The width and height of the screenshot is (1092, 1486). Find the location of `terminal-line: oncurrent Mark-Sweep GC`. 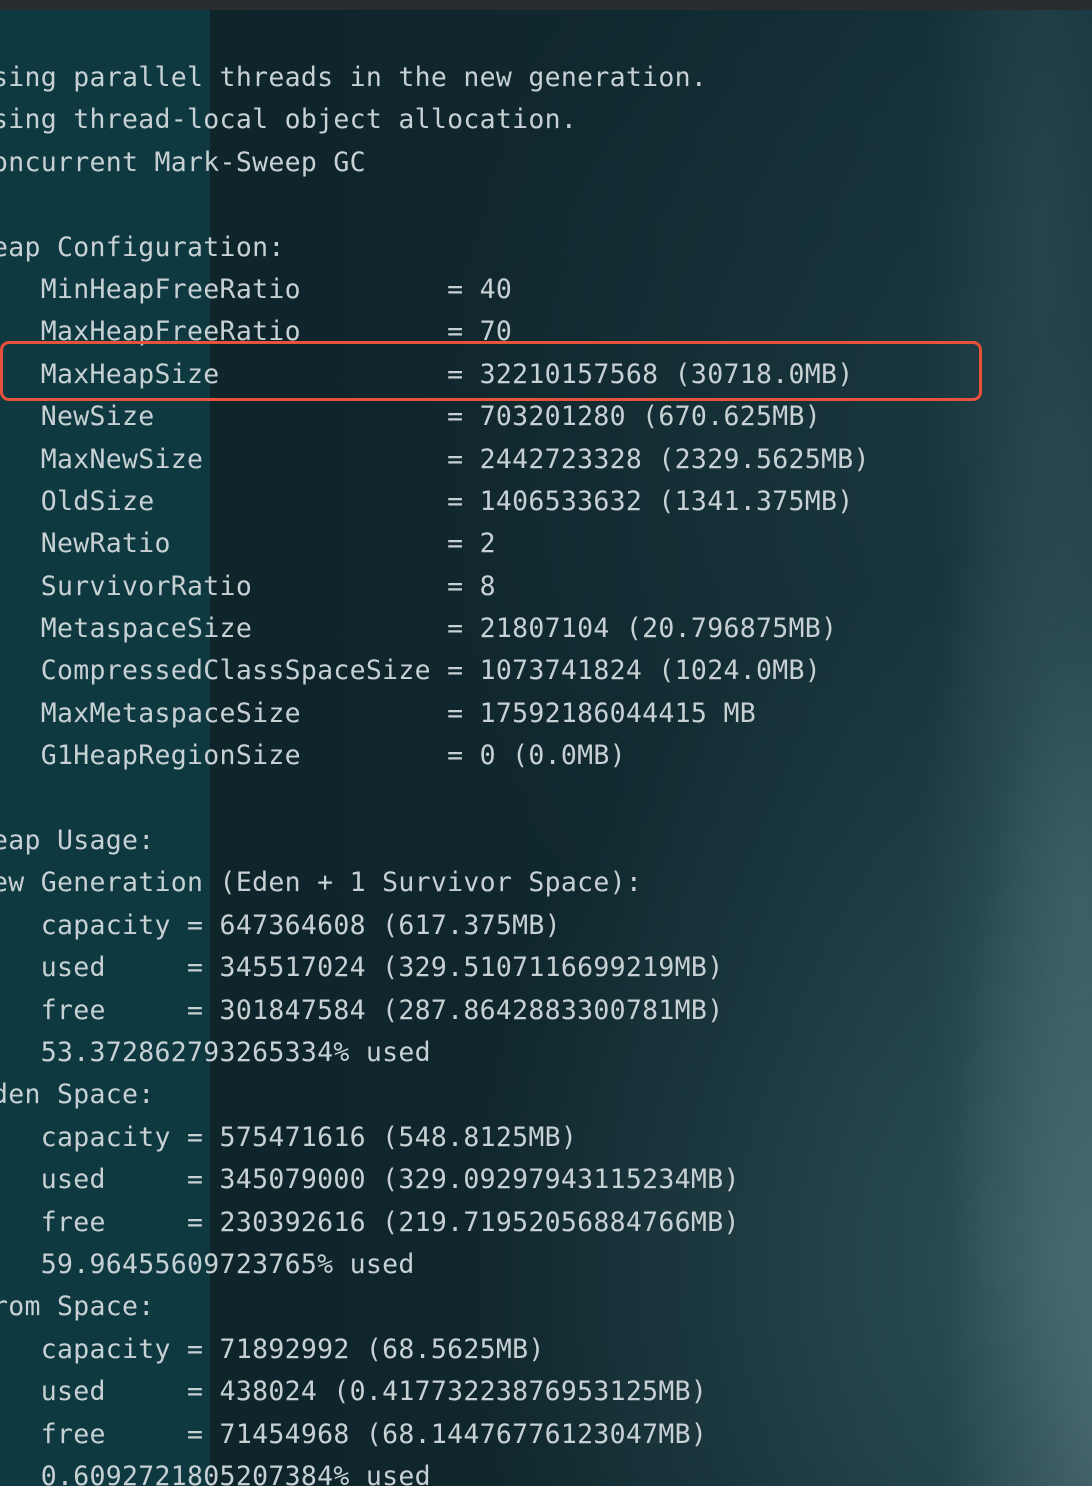

terminal-line: oncurrent Mark-Sweep GC is located at coordinates (183, 162).